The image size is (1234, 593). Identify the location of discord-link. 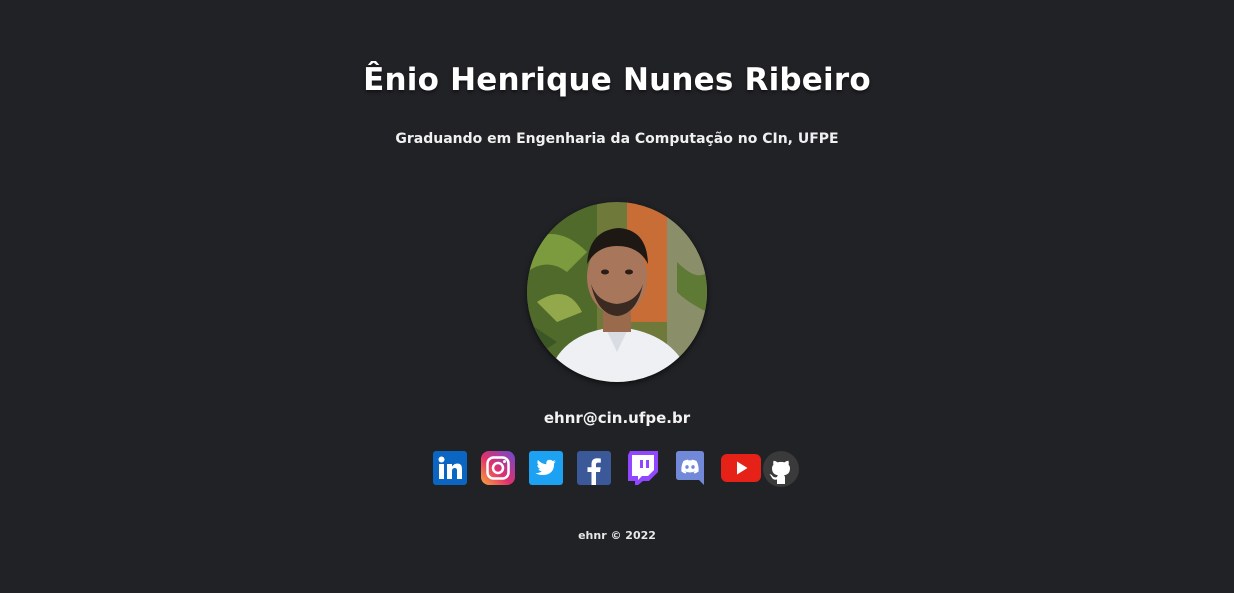
(690, 468).